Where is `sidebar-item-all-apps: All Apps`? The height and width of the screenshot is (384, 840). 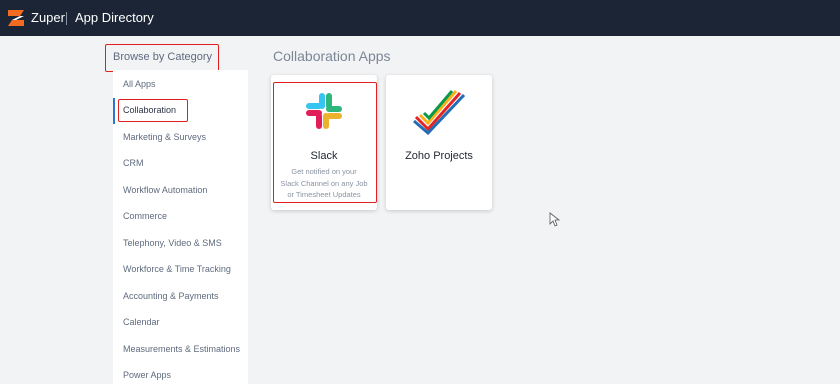 sidebar-item-all-apps: All Apps is located at coordinates (139, 84).